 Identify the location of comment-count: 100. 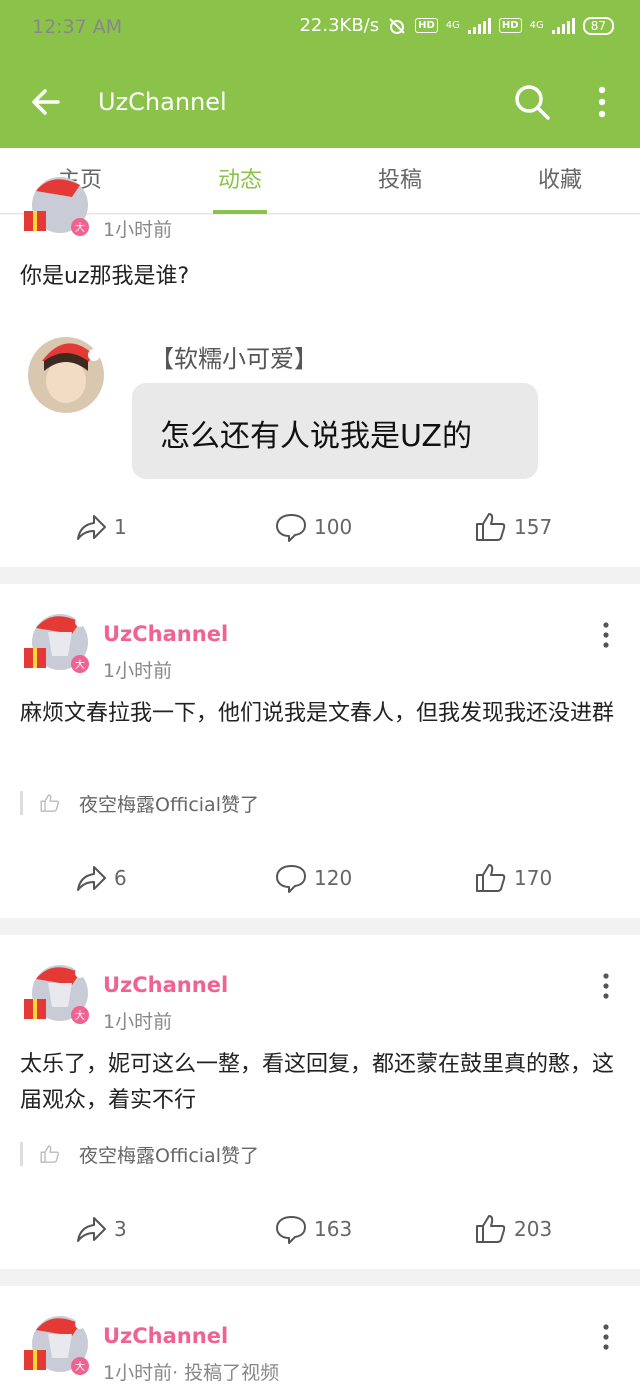
(333, 527).